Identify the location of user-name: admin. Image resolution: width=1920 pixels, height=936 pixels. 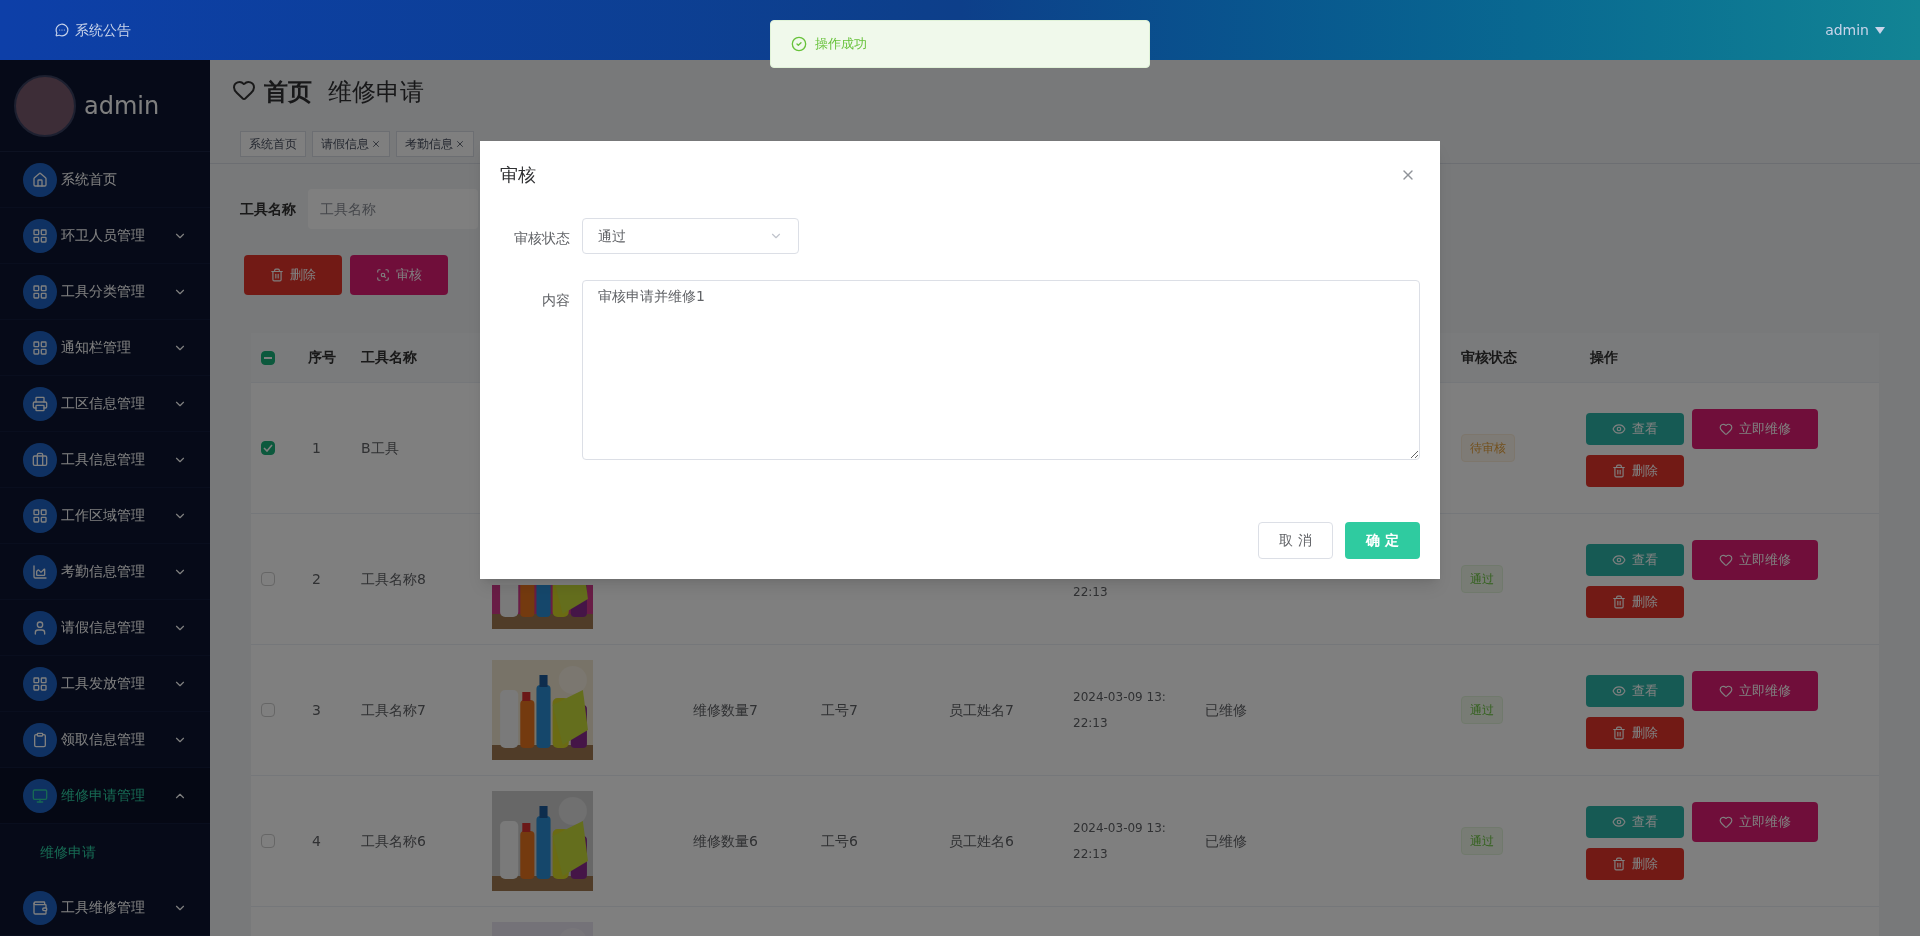
(1847, 30).